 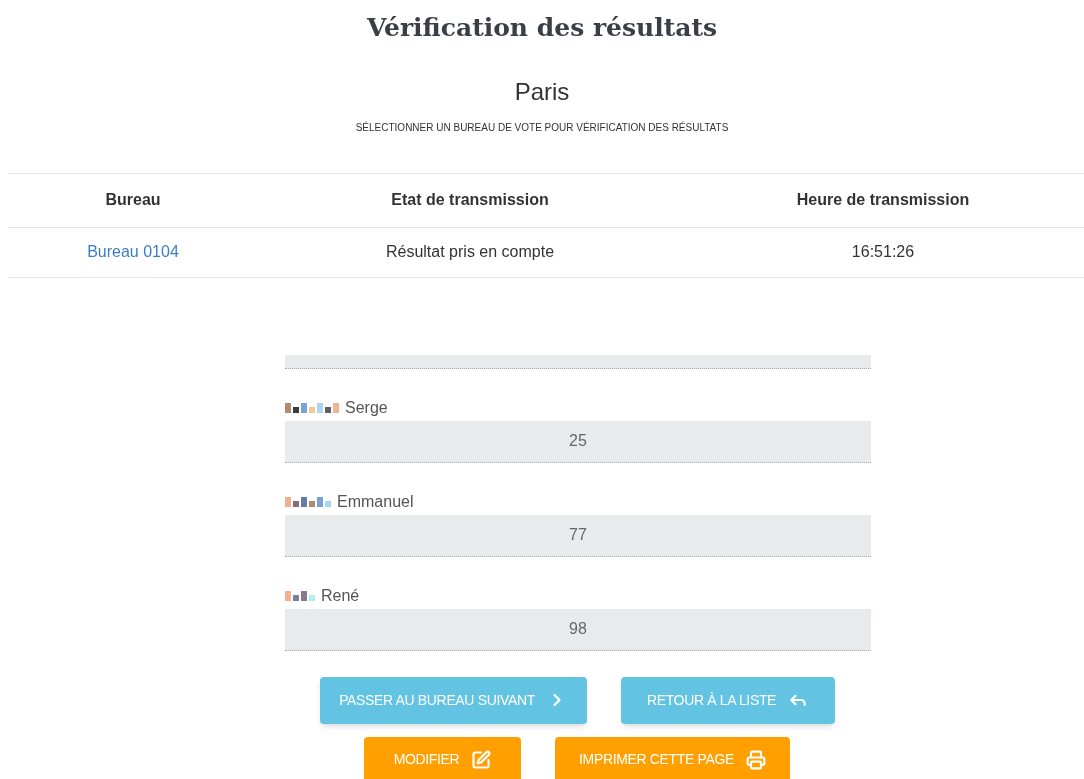 I want to click on column-header: Etat de transmission, so click(x=470, y=200).